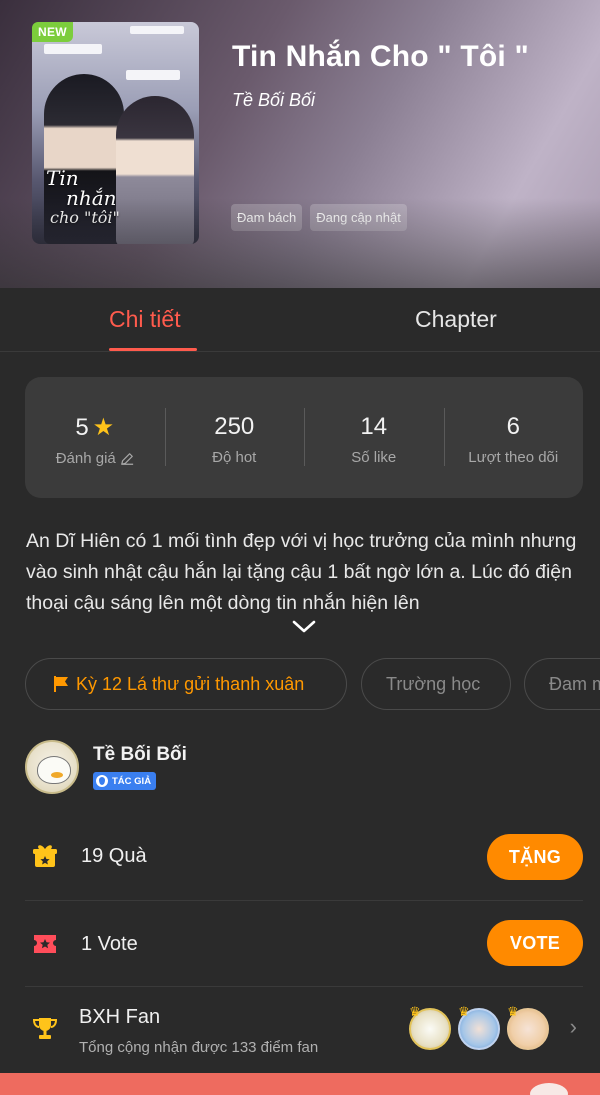 Image resolution: width=600 pixels, height=1095 pixels. What do you see at coordinates (83, 196) in the screenshot?
I see `cover-title-art: Tin nhắn cho "tôi"` at bounding box center [83, 196].